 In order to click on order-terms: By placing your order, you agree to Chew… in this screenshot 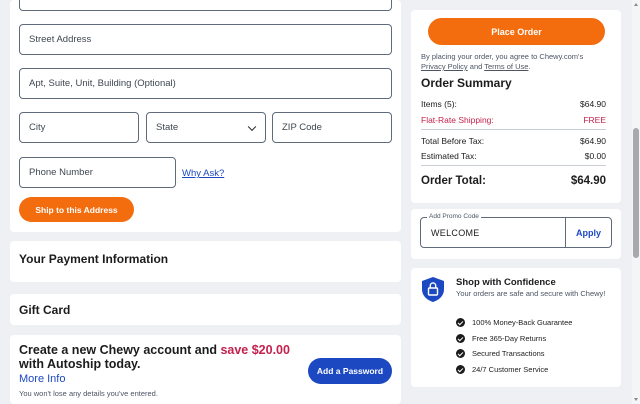, I will do `click(502, 61)`.